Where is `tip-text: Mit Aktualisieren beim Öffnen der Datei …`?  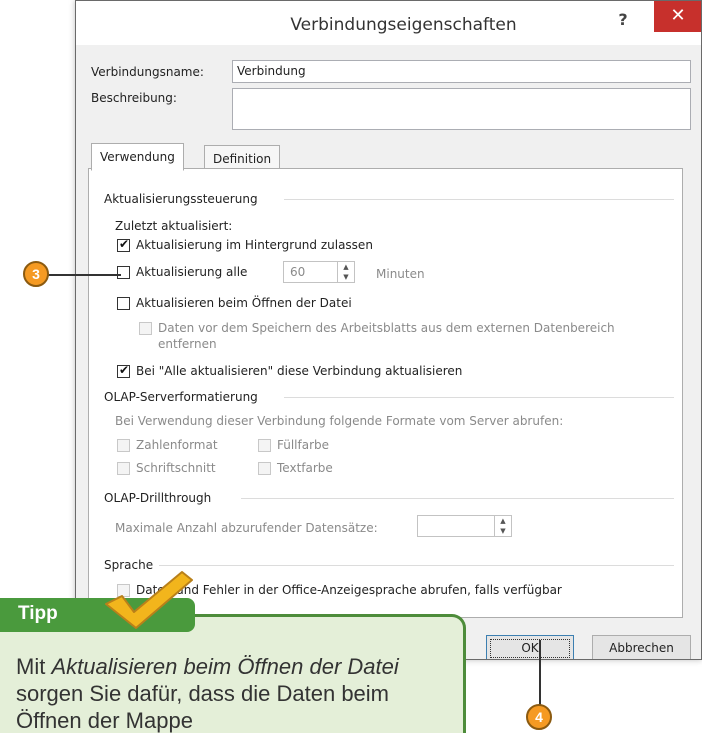 tip-text: Mit Aktualisieren beim Öffnen der Datei … is located at coordinates (236, 693).